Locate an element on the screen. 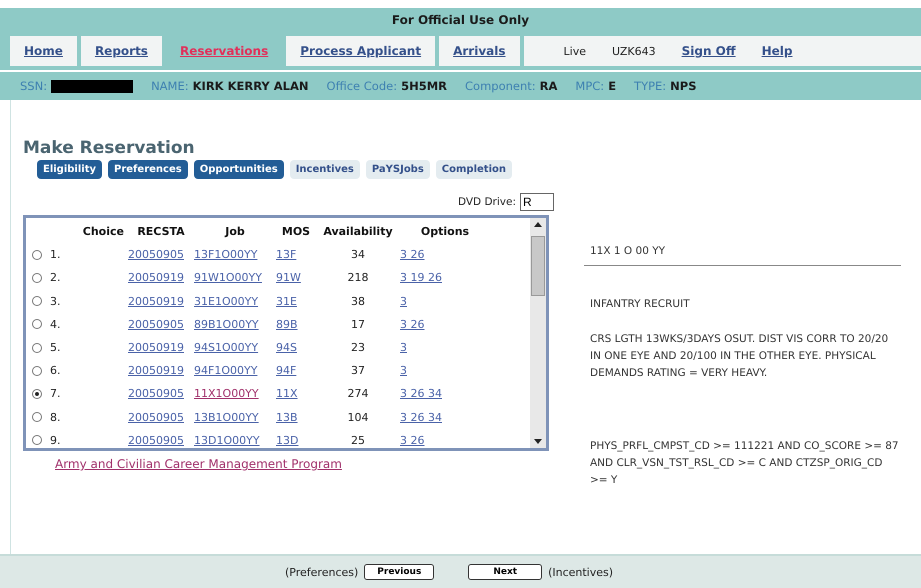  choice-number: 3. is located at coordinates (55, 301).